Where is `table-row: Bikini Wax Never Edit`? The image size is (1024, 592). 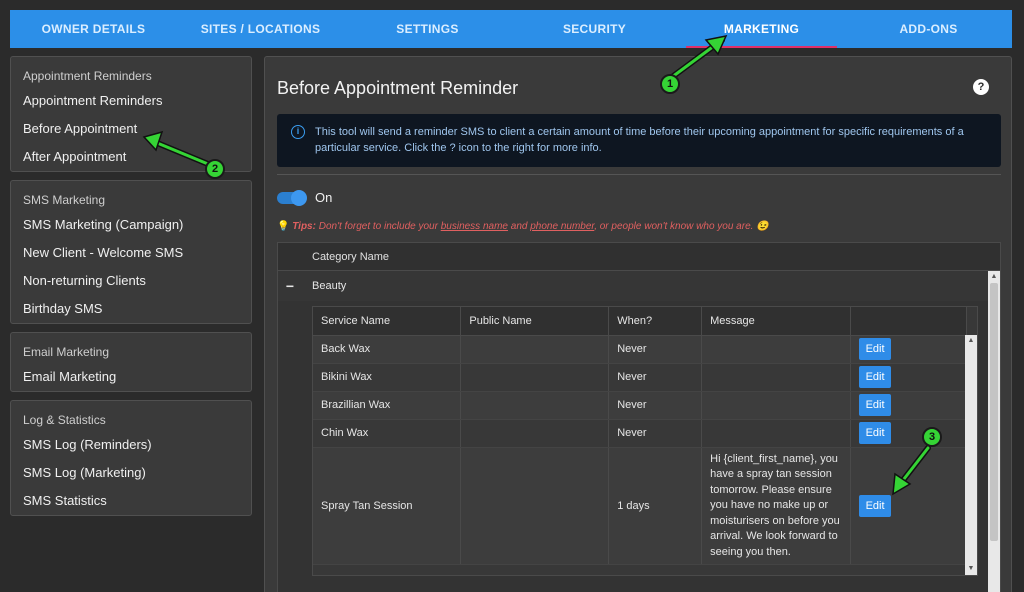 table-row: Bikini Wax Never Edit is located at coordinates (640, 377).